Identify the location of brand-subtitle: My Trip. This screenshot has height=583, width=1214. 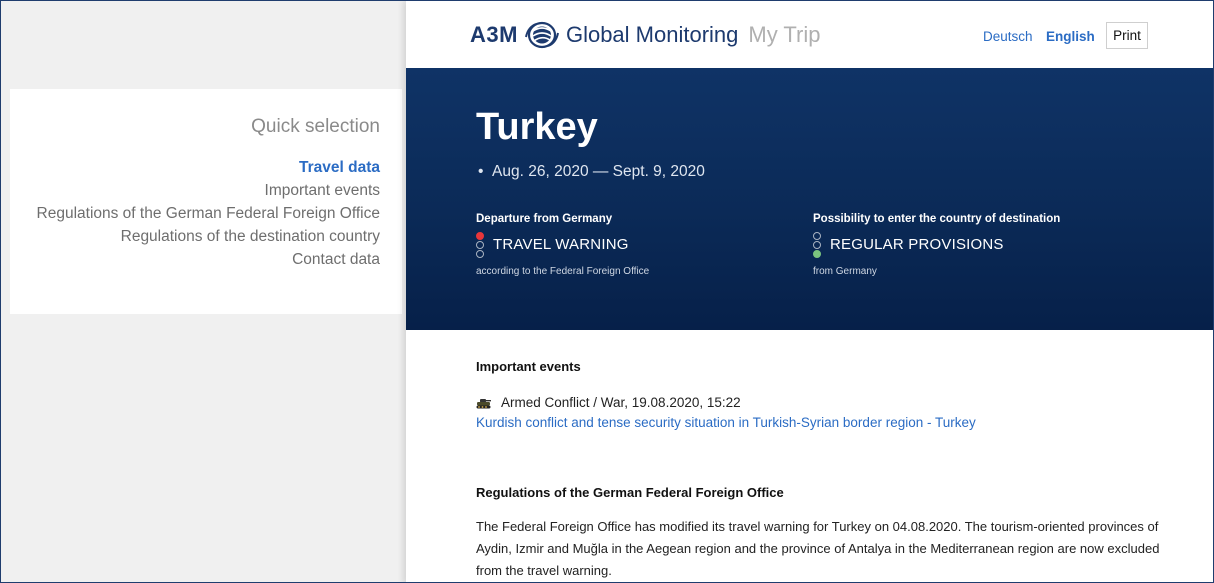
(784, 34).